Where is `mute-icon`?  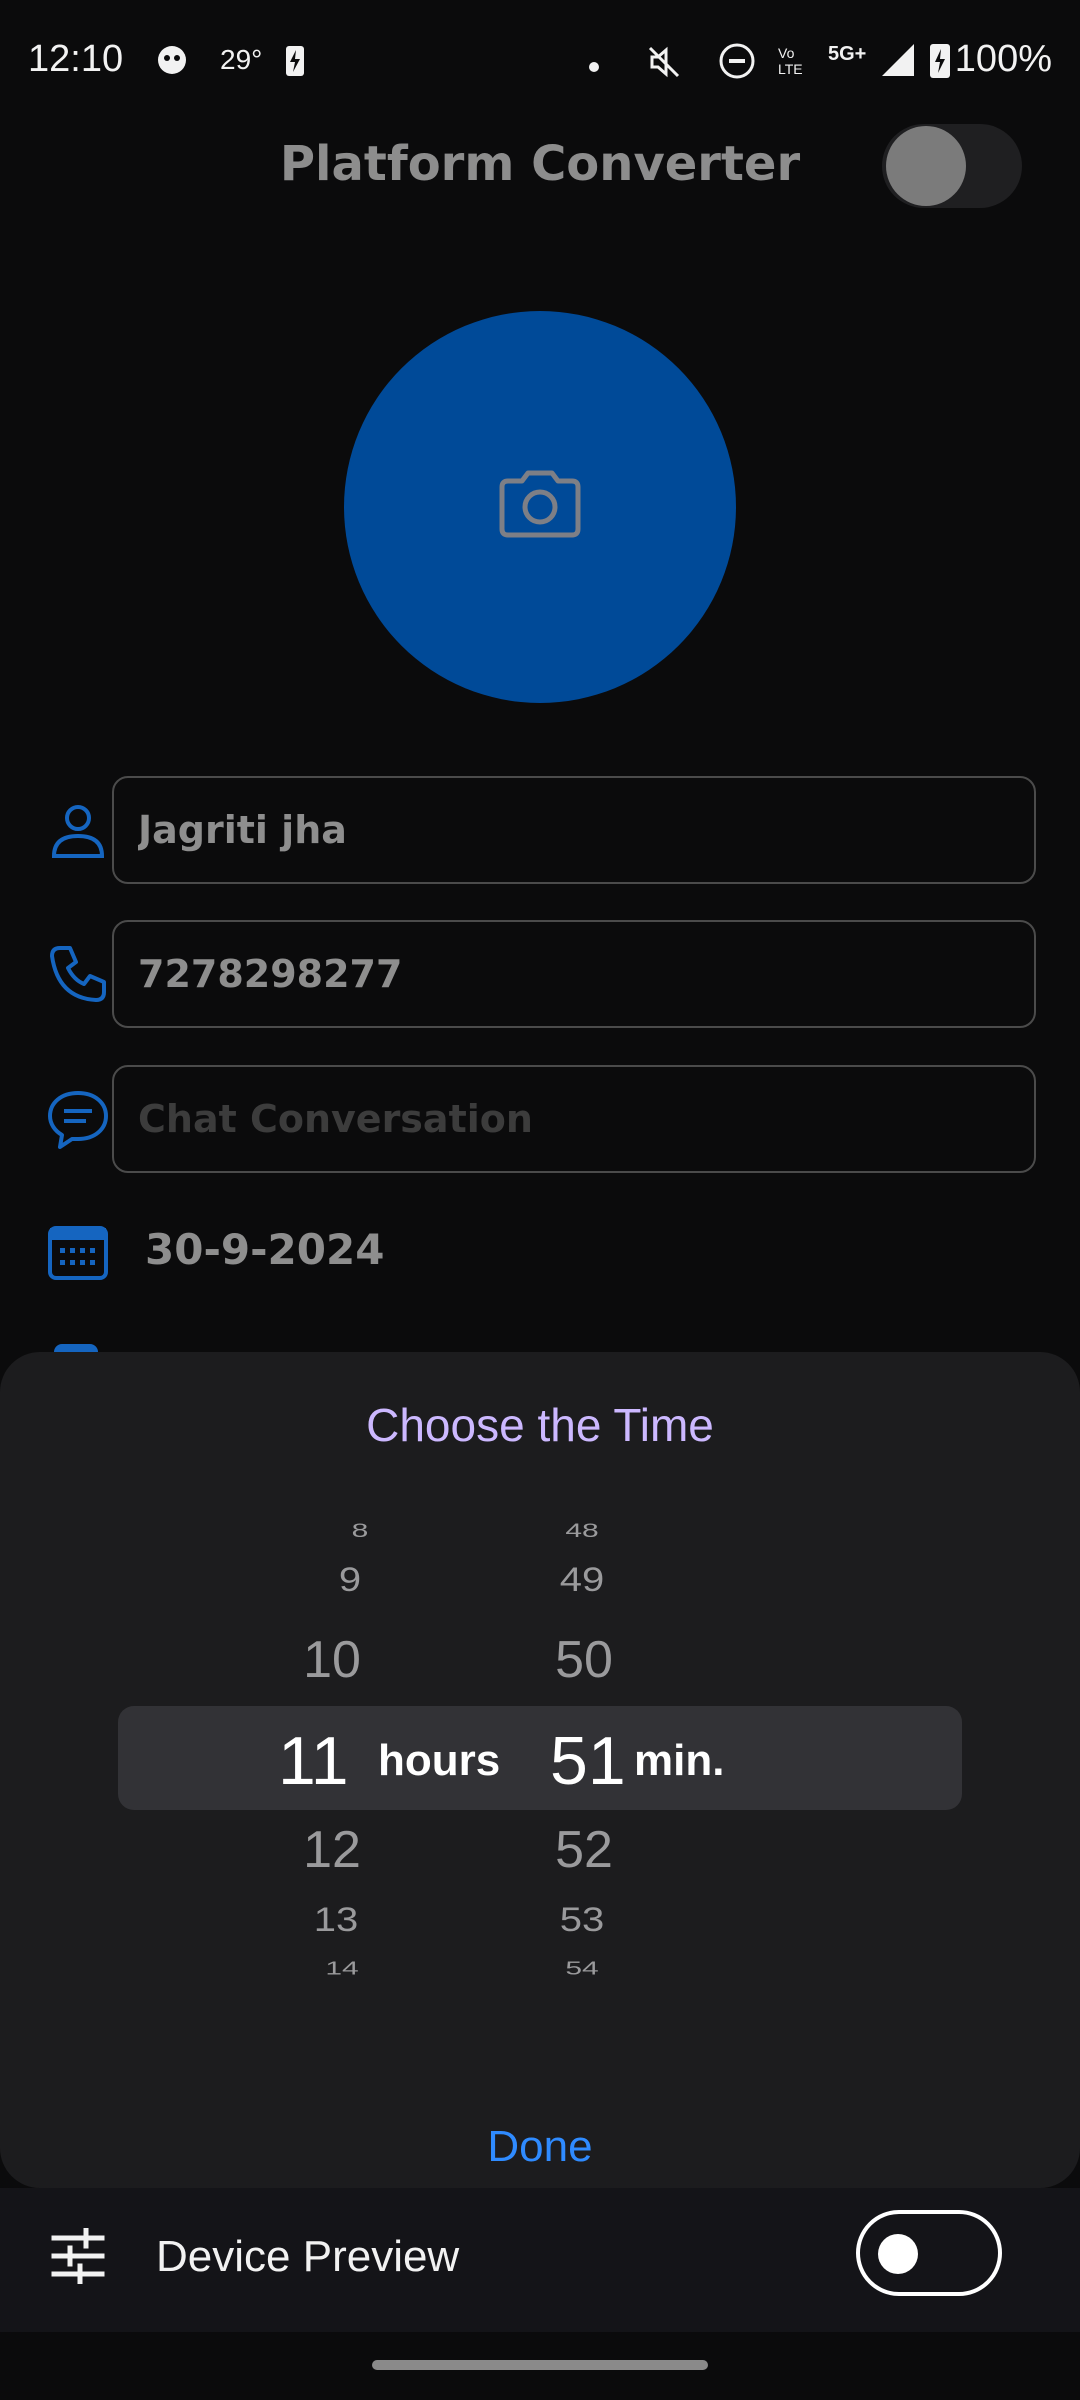 mute-icon is located at coordinates (664, 64).